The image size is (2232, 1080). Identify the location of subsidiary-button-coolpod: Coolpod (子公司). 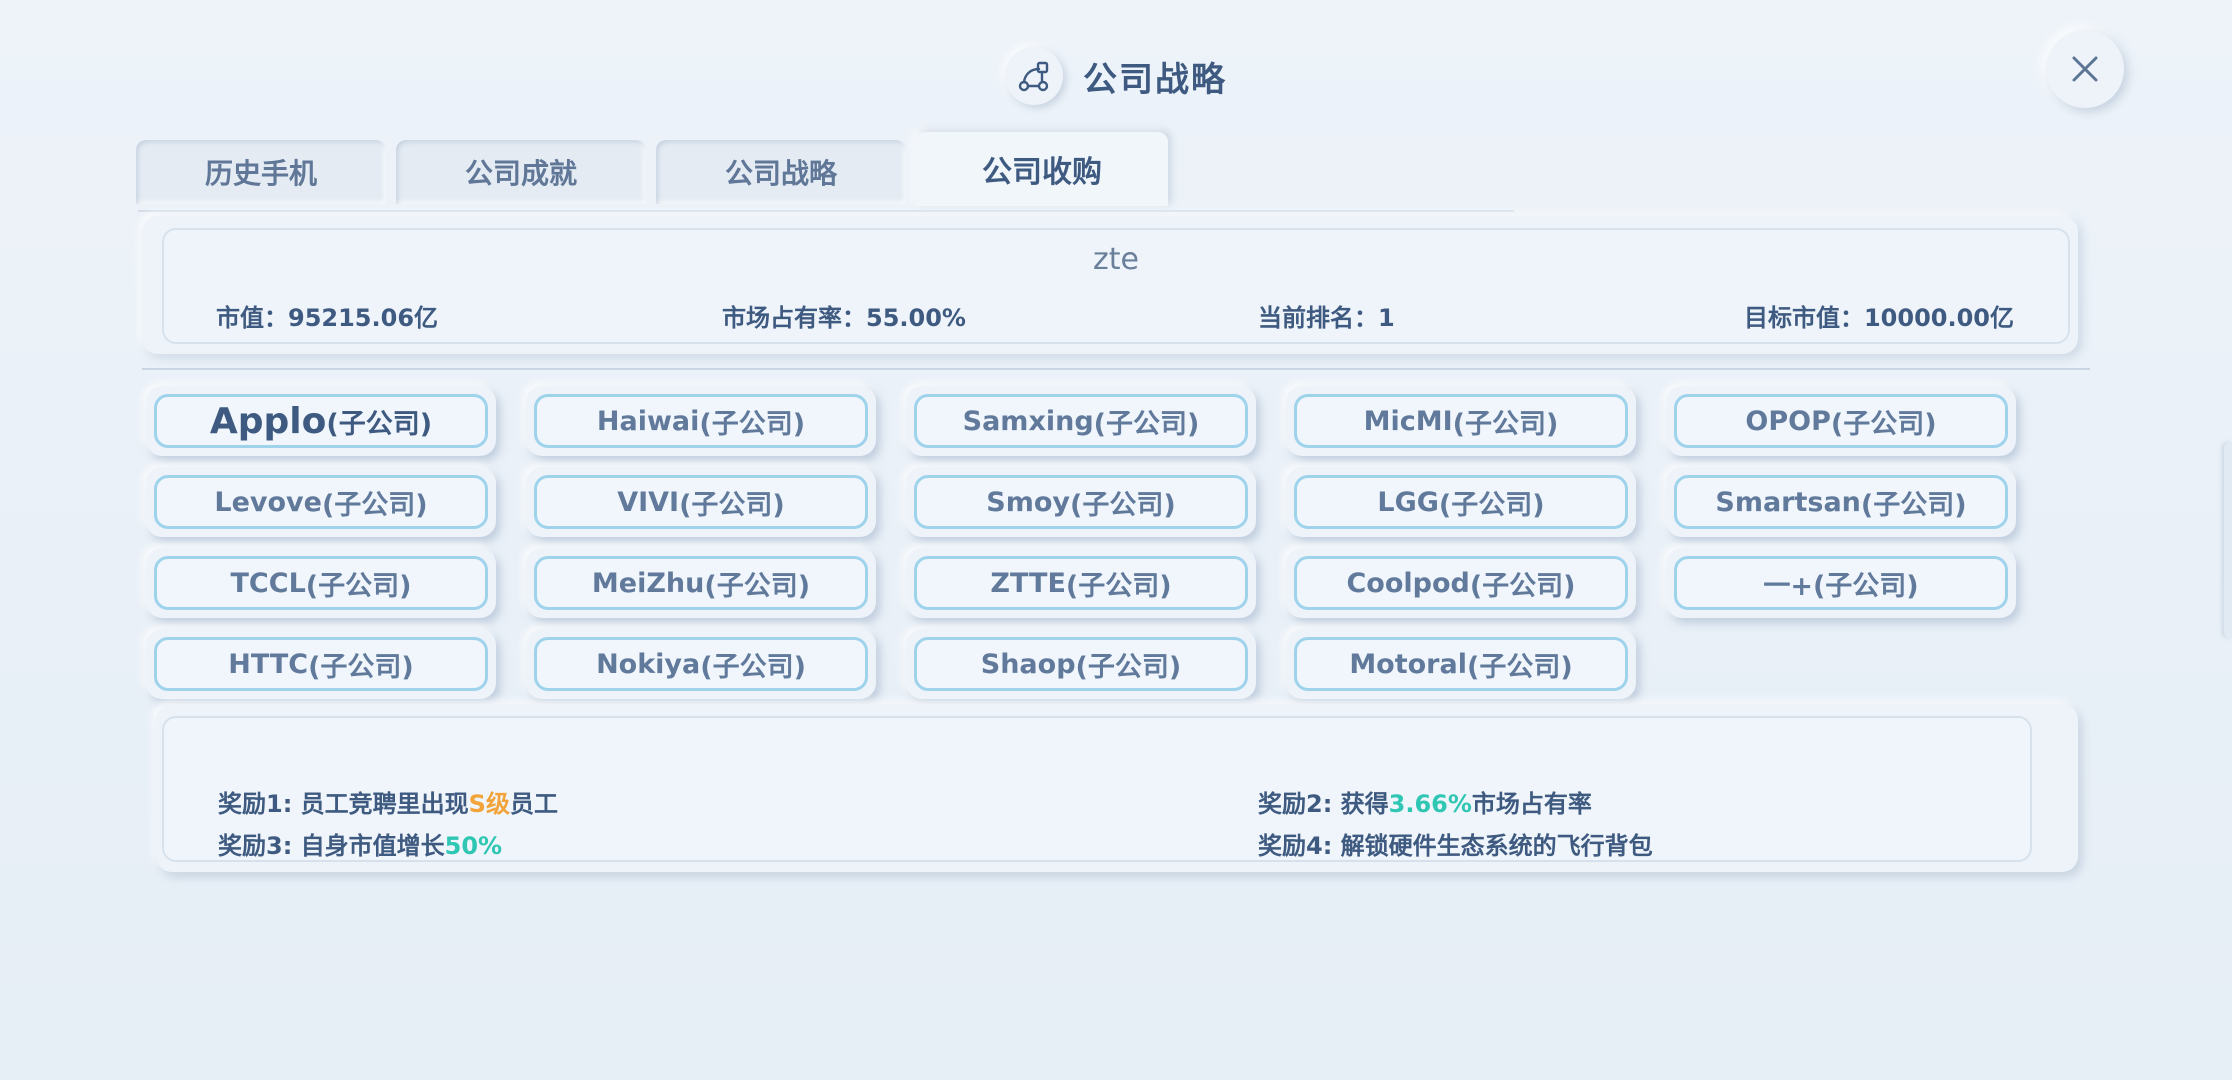
(1461, 583).